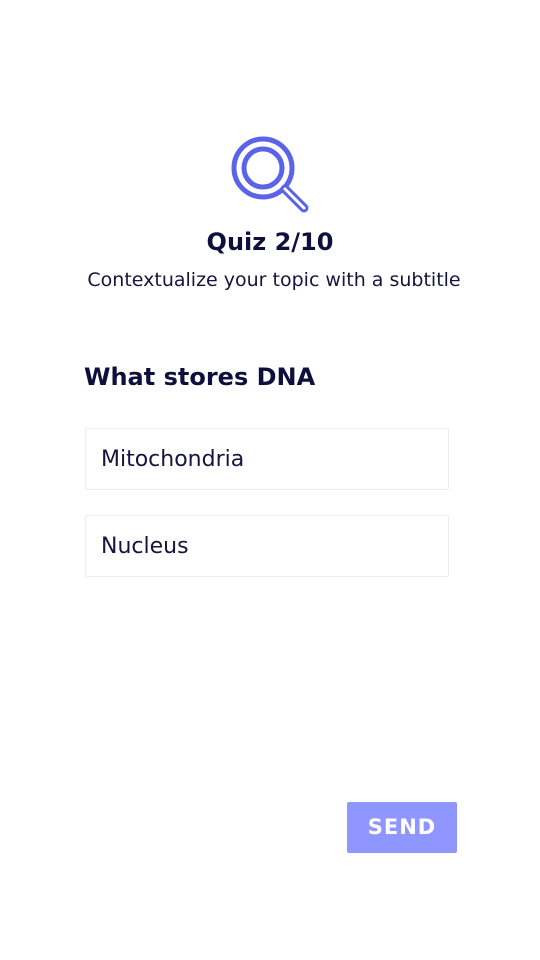 This screenshot has height=960, width=540. I want to click on answer-option-mitochondria: Mitochondria, so click(267, 459).